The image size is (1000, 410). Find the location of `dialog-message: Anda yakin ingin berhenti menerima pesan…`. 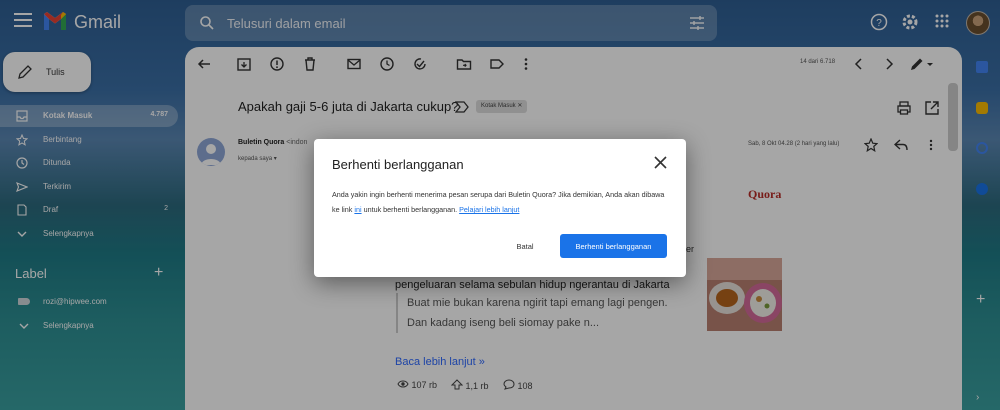

dialog-message: Anda yakin ingin berhenti menerima pesan… is located at coordinates (502, 202).